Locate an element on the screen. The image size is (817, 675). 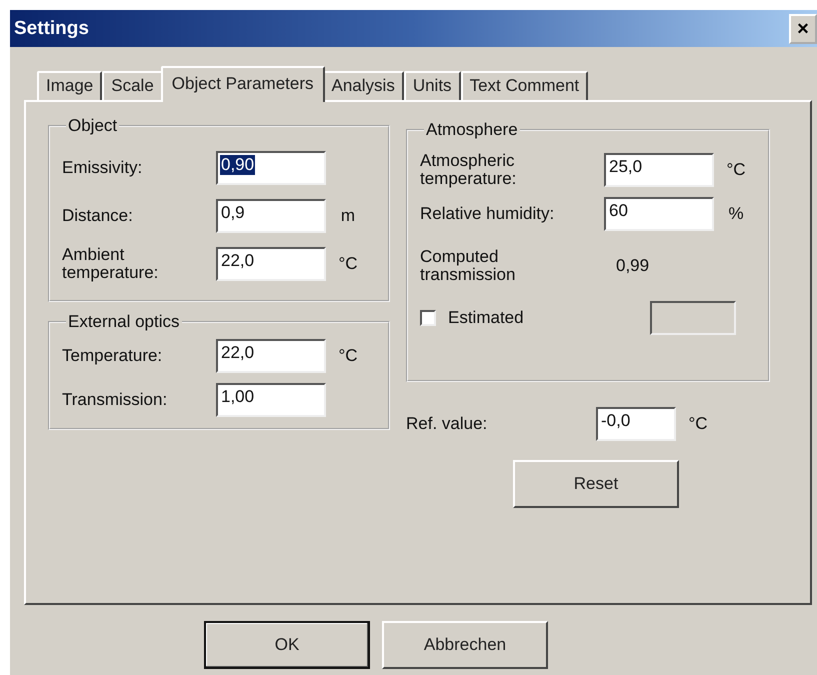
unit-label: % is located at coordinates (736, 213).